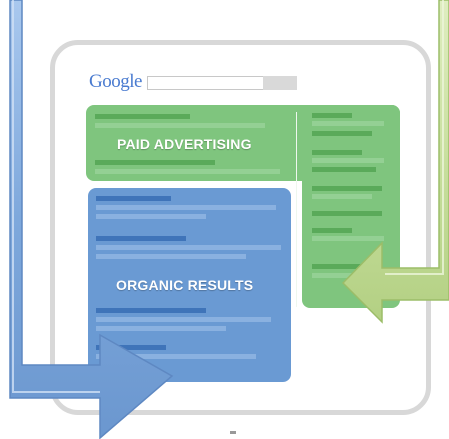  What do you see at coordinates (222, 83) in the screenshot?
I see `search-box` at bounding box center [222, 83].